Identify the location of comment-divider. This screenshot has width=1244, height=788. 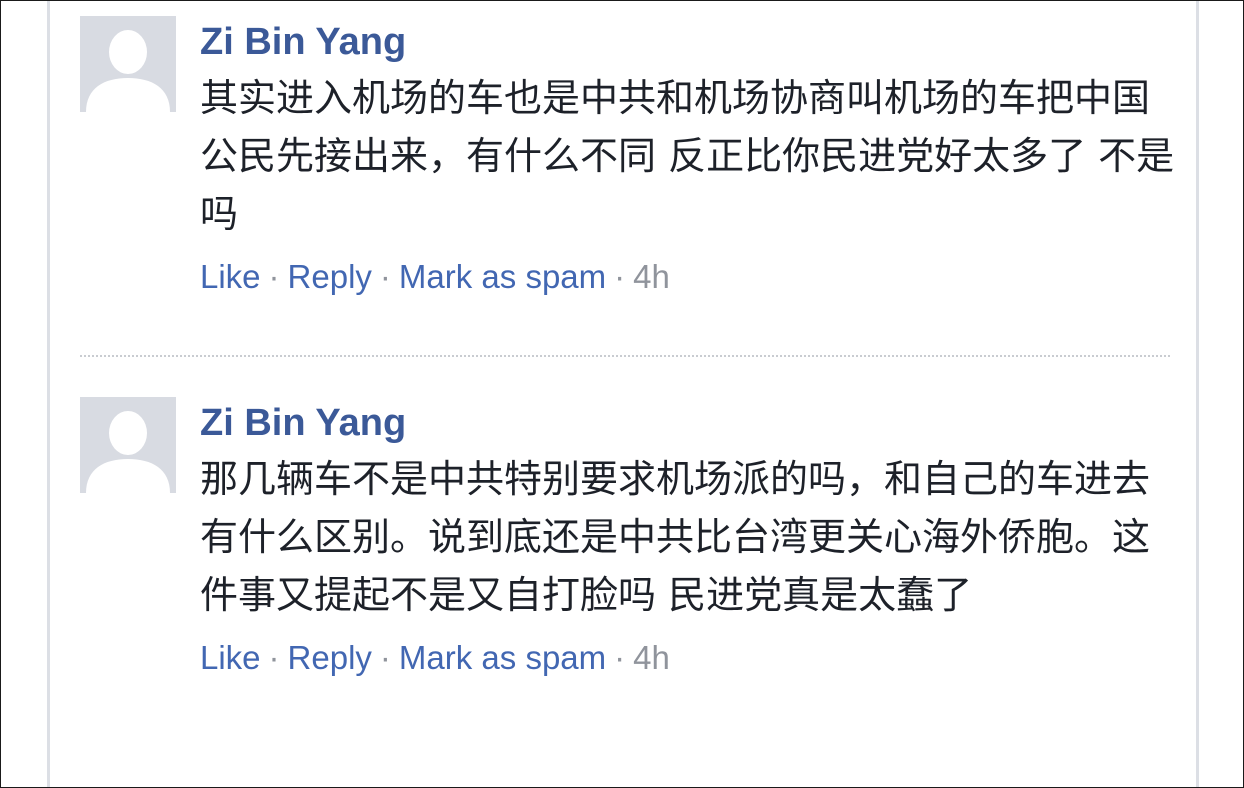
(625, 356).